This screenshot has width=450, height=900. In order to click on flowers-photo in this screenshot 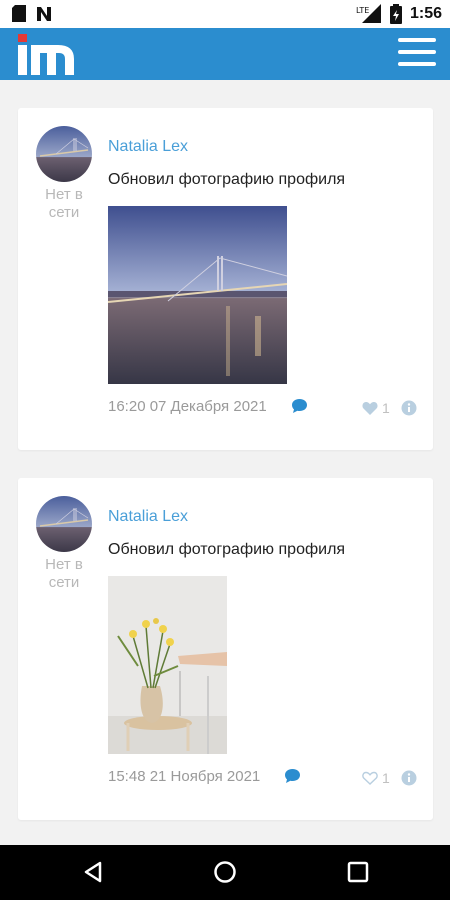, I will do `click(167, 665)`.